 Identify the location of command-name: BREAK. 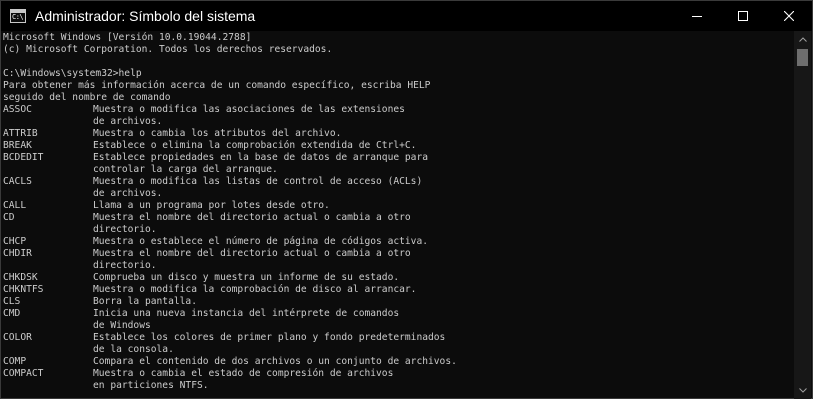
(17, 145).